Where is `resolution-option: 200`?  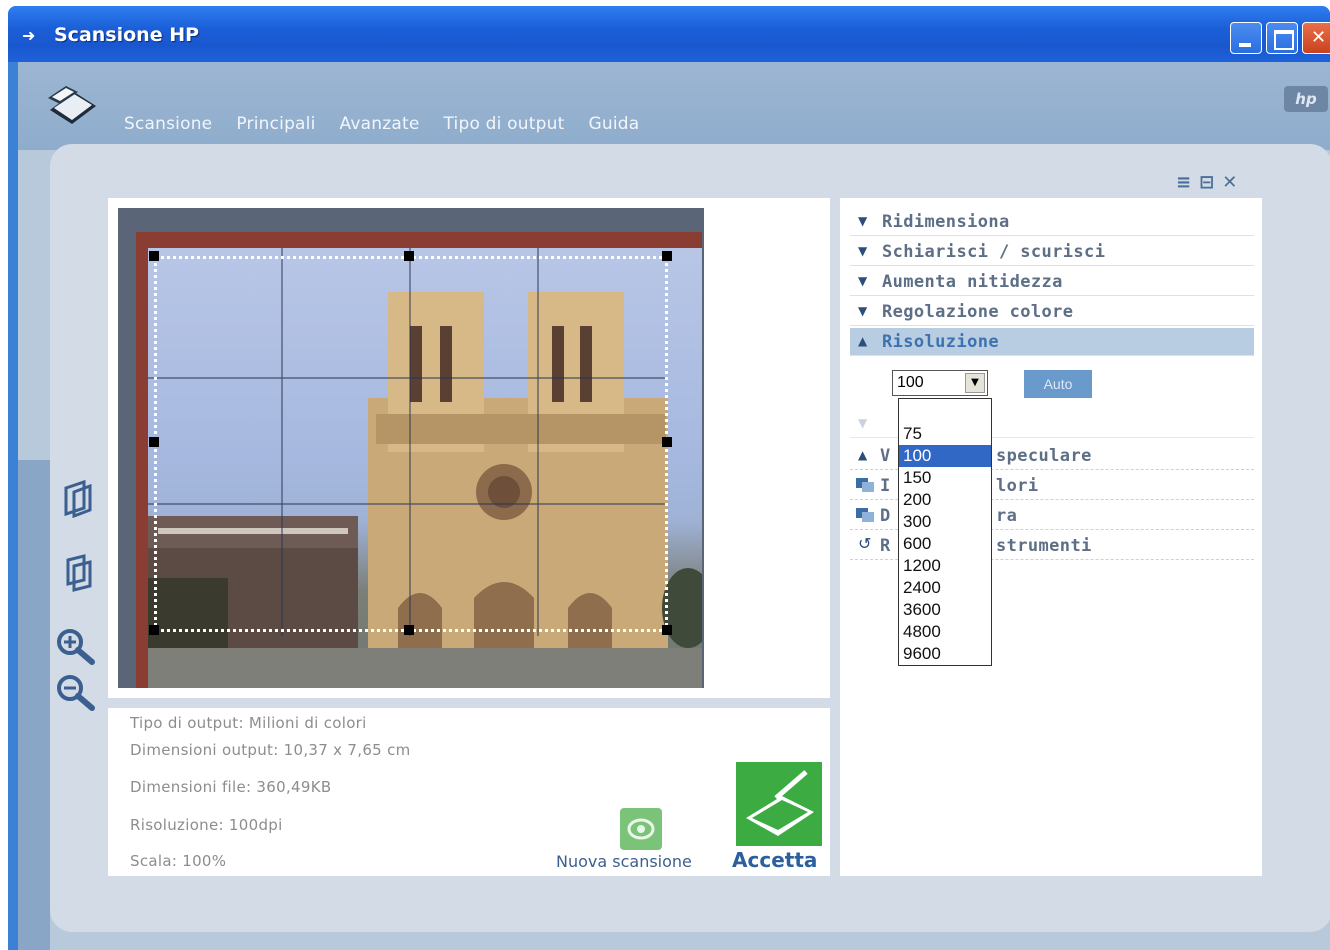 resolution-option: 200 is located at coordinates (945, 500).